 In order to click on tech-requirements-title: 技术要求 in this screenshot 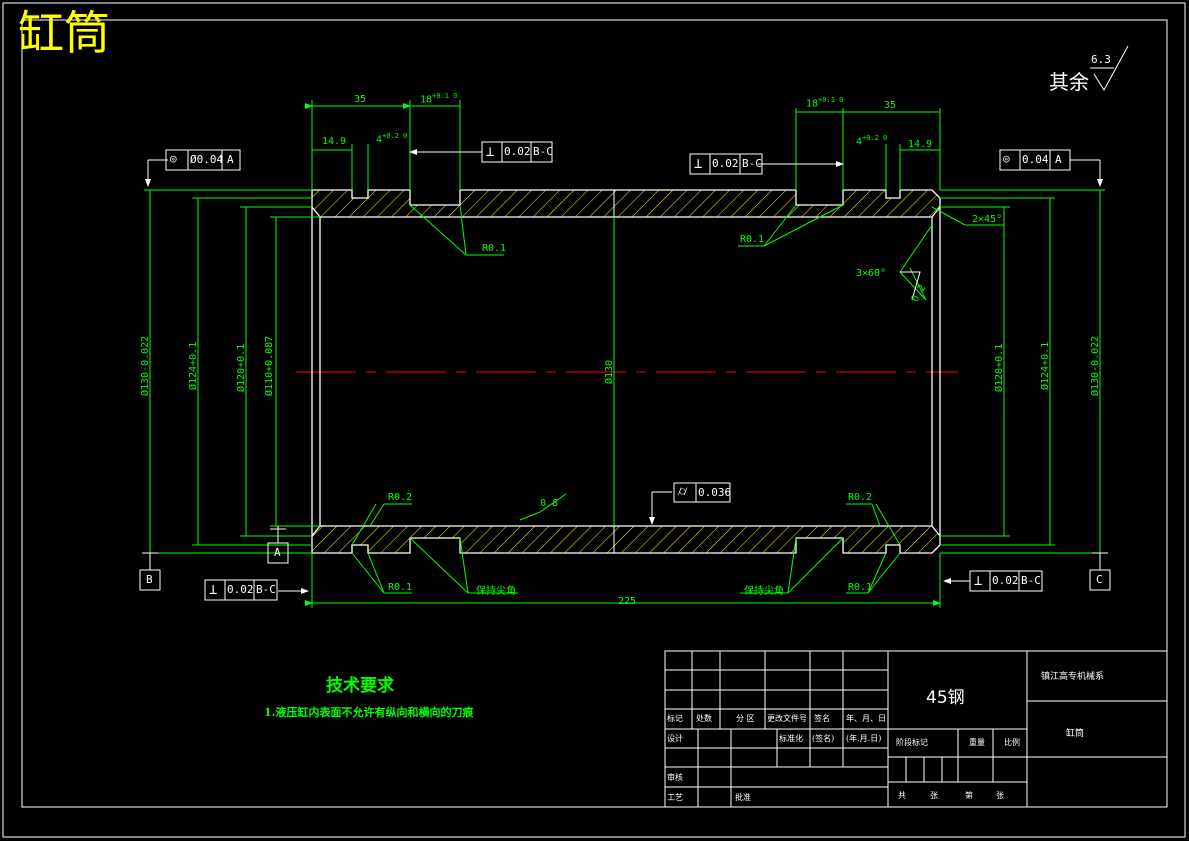, I will do `click(360, 686)`.